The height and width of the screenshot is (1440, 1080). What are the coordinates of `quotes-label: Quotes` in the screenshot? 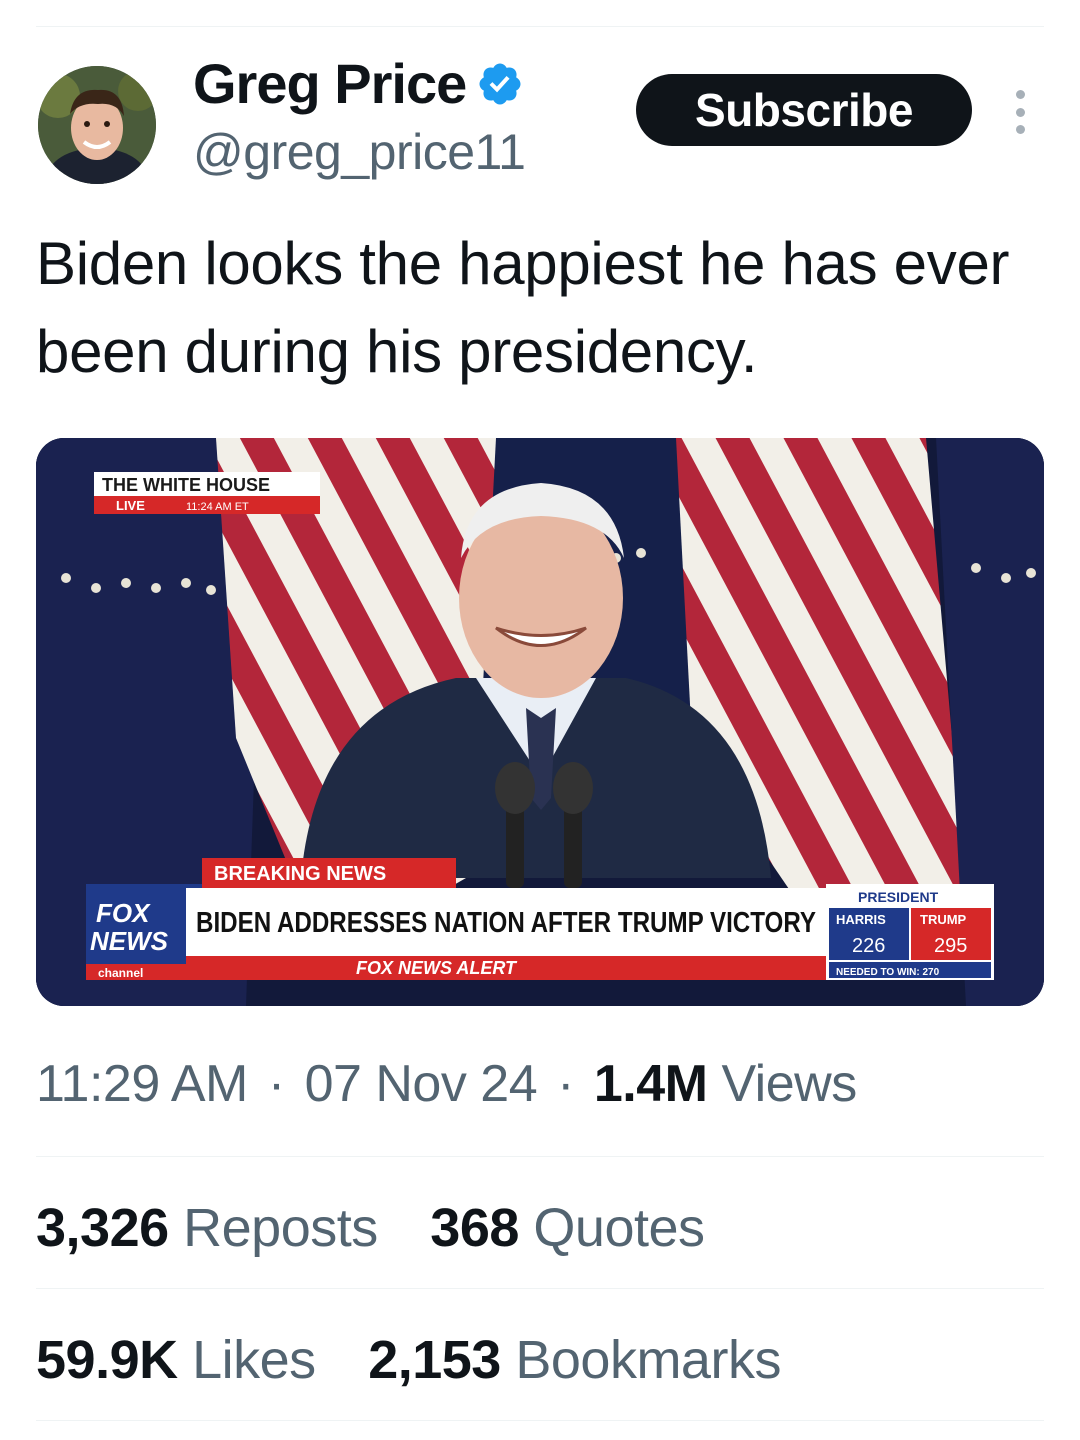 It's located at (619, 1228).